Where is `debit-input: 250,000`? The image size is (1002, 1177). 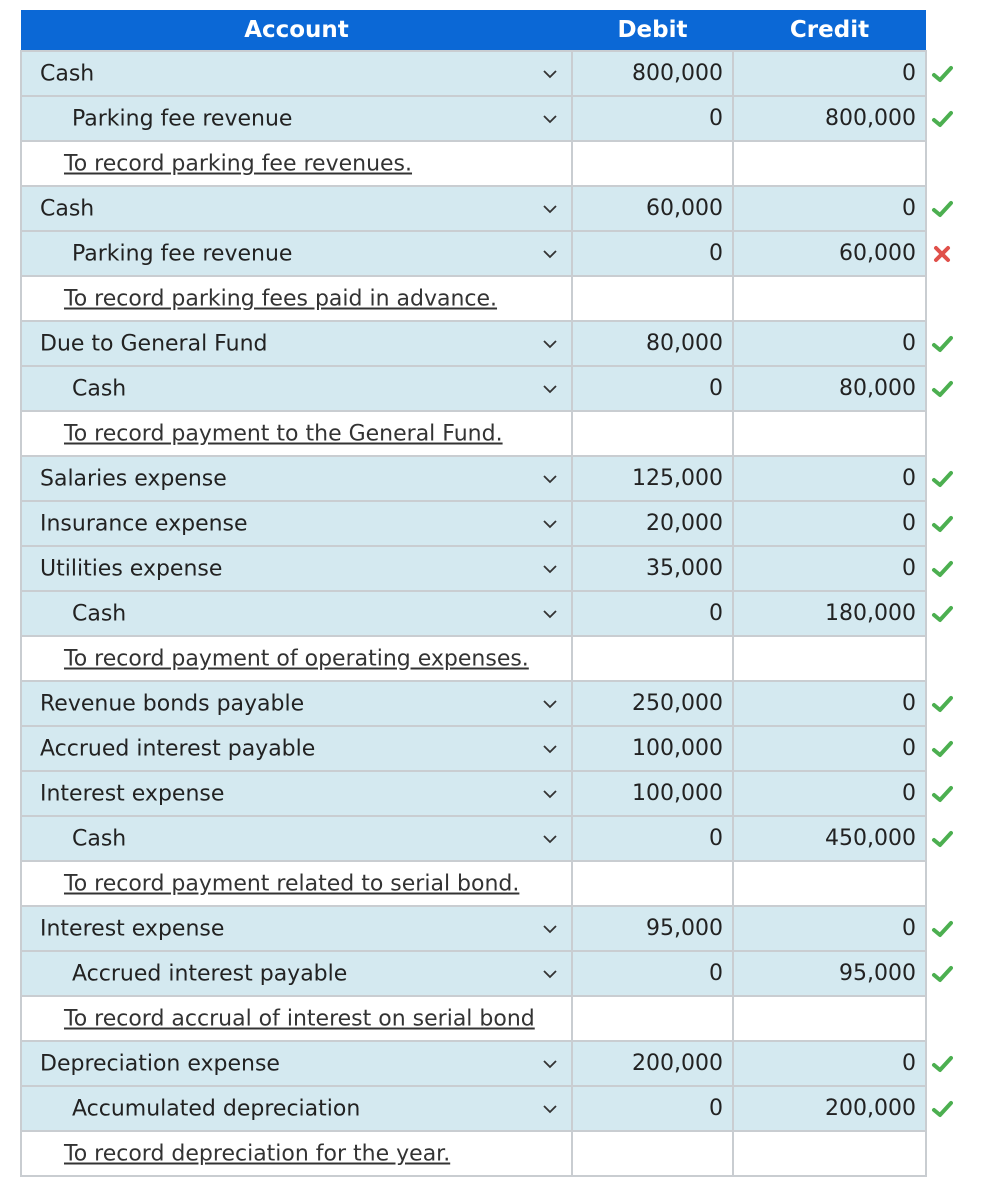
debit-input: 250,000 is located at coordinates (652, 703).